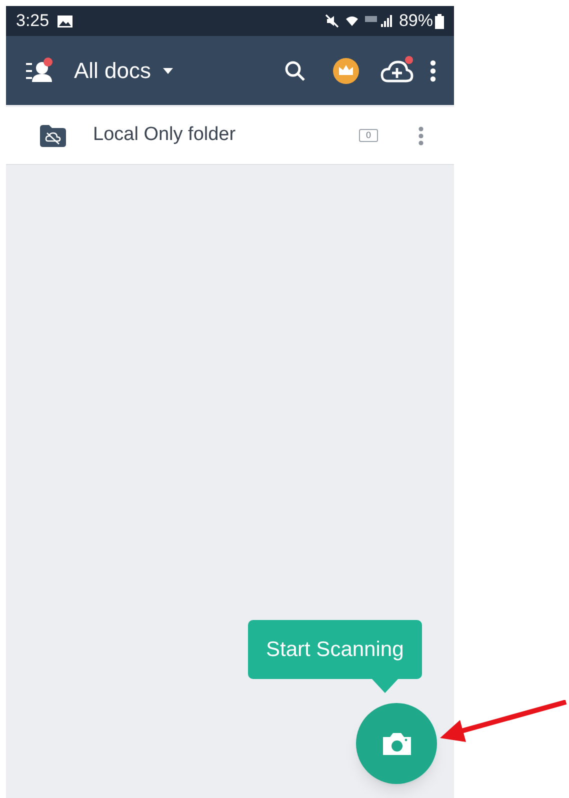 This screenshot has width=569, height=798. Describe the element at coordinates (433, 71) in the screenshot. I see `more-options-icon` at that location.